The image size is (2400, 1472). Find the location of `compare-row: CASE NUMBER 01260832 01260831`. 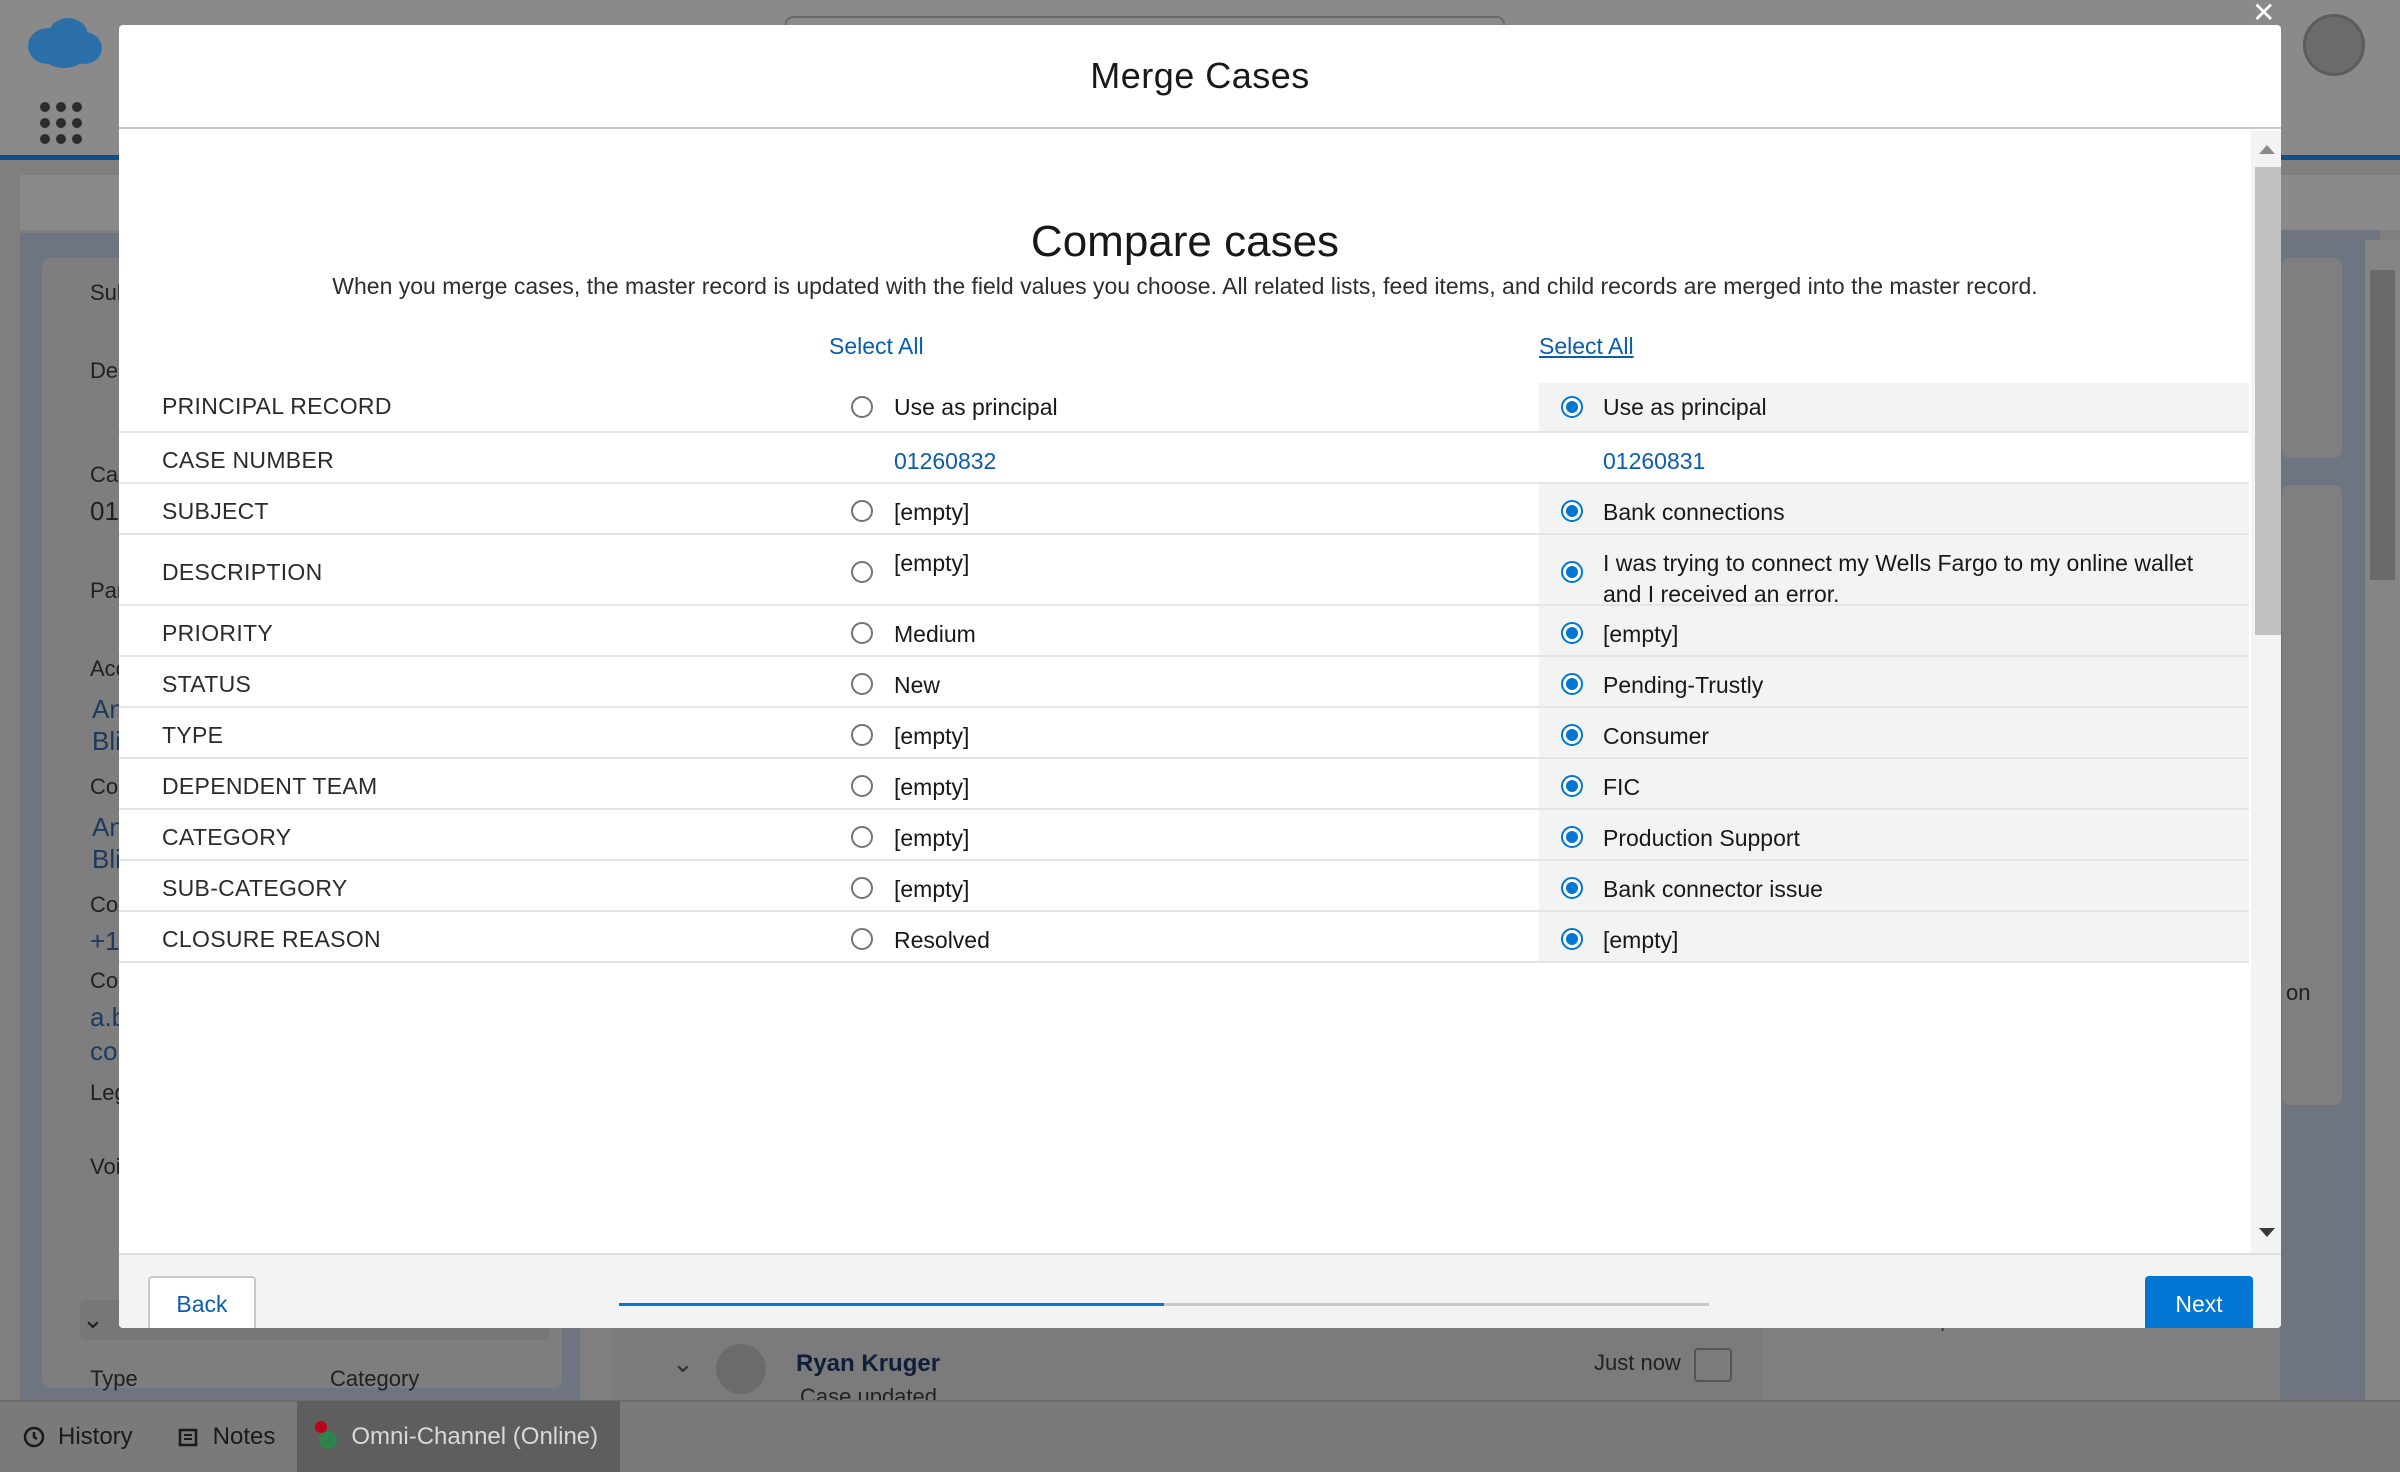

compare-row: CASE NUMBER 01260832 01260831 is located at coordinates (1184, 458).